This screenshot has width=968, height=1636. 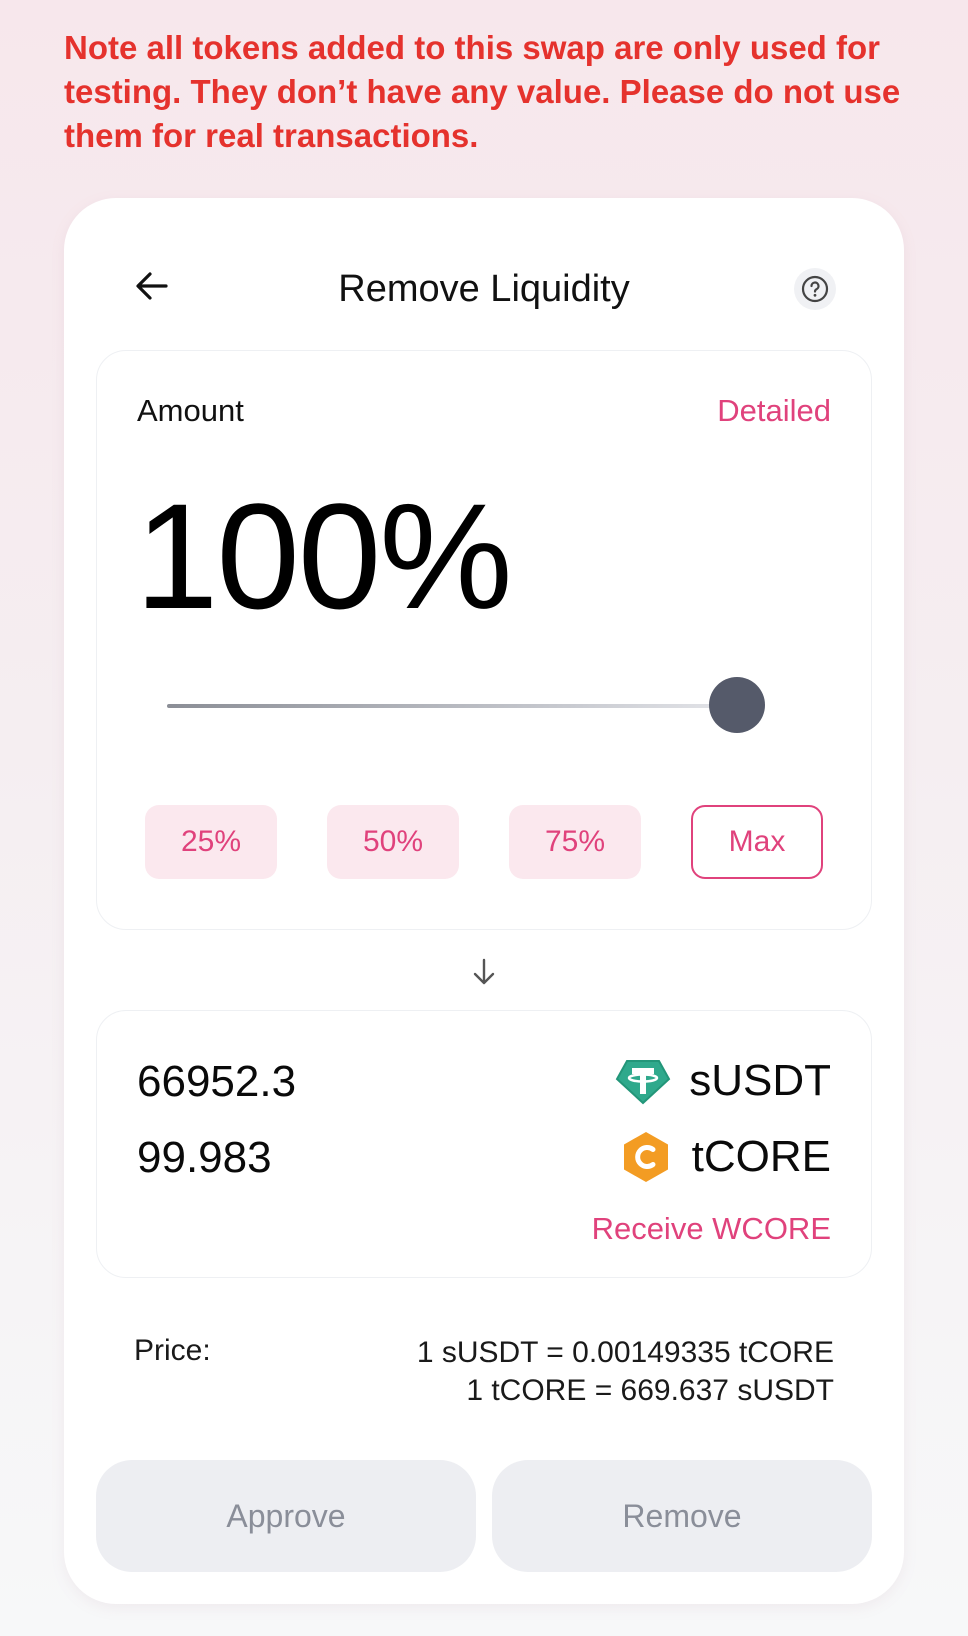 I want to click on price-rate-susdt: 1 sUSDT = 0.00149335 tCORE, so click(x=625, y=1352).